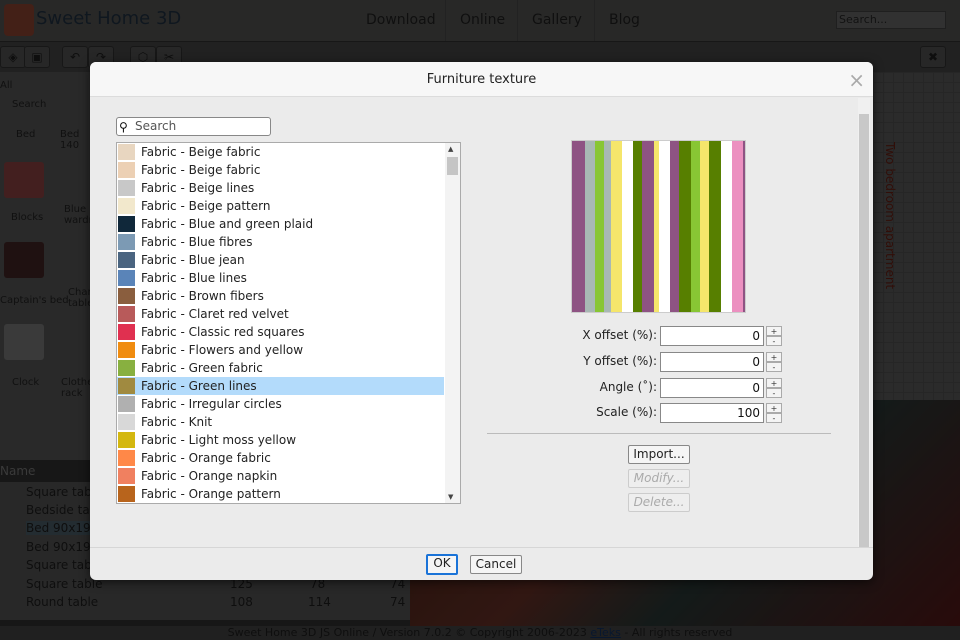  Describe the element at coordinates (619, 335) in the screenshot. I see `x-offset-label: X offset (%):` at that location.